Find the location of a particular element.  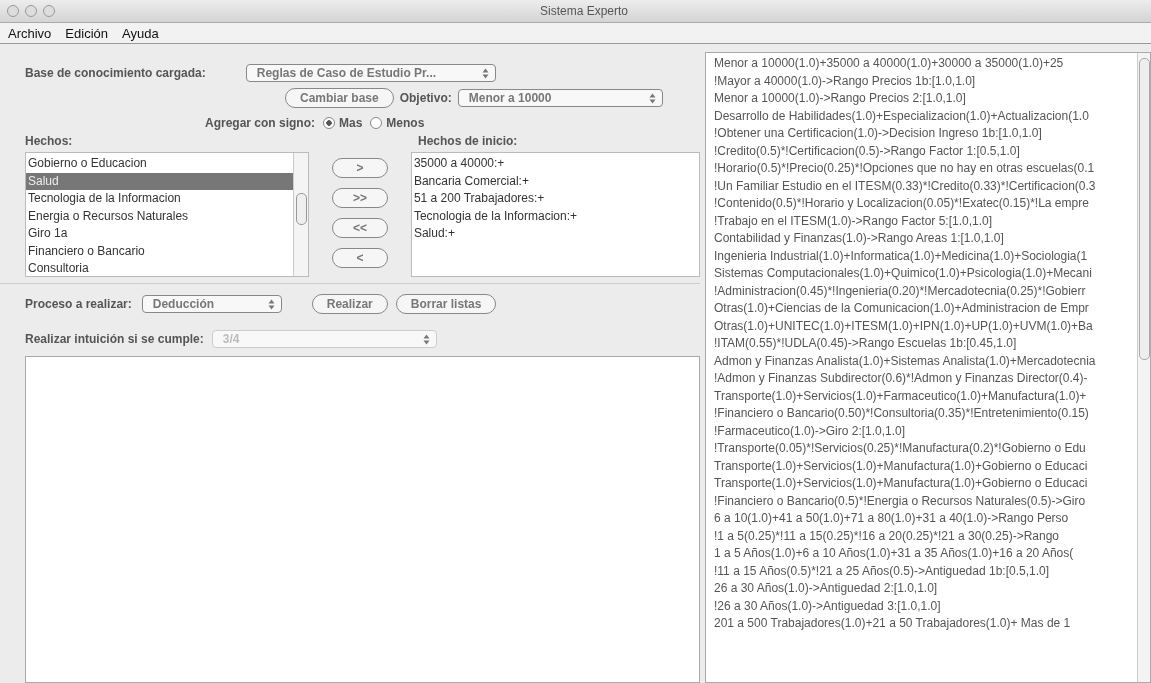

rule-line: !ITAM(0.55)*!UDLA(0.45)->Rango Escuelas 1b:[0.45,1.0] is located at coordinates (866, 343).